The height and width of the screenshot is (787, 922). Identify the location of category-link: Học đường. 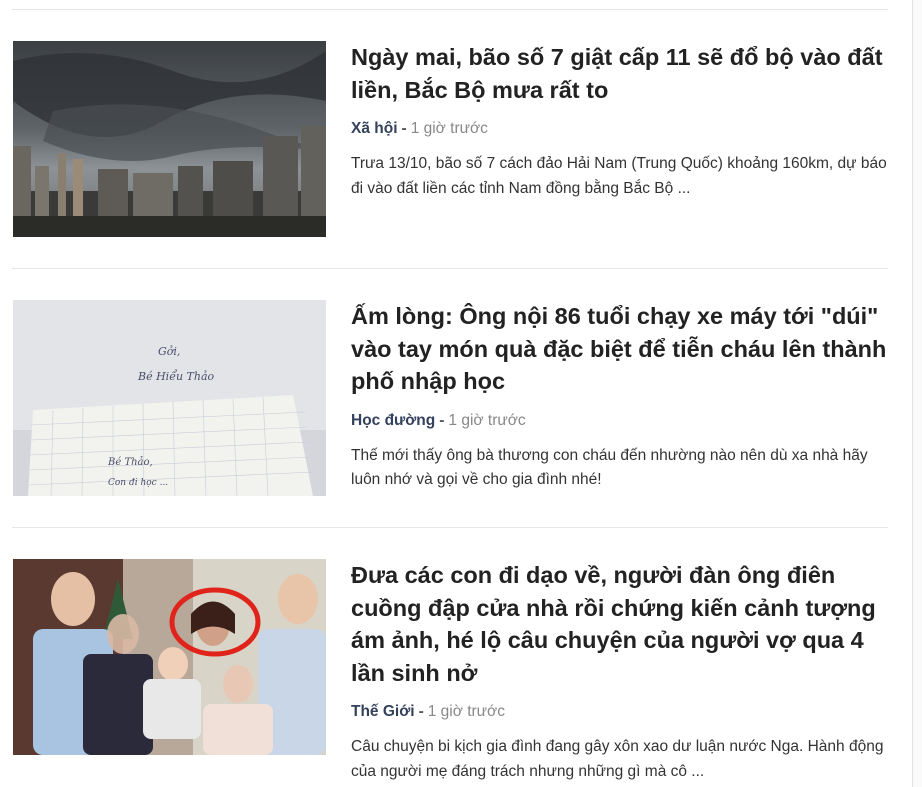
(393, 420).